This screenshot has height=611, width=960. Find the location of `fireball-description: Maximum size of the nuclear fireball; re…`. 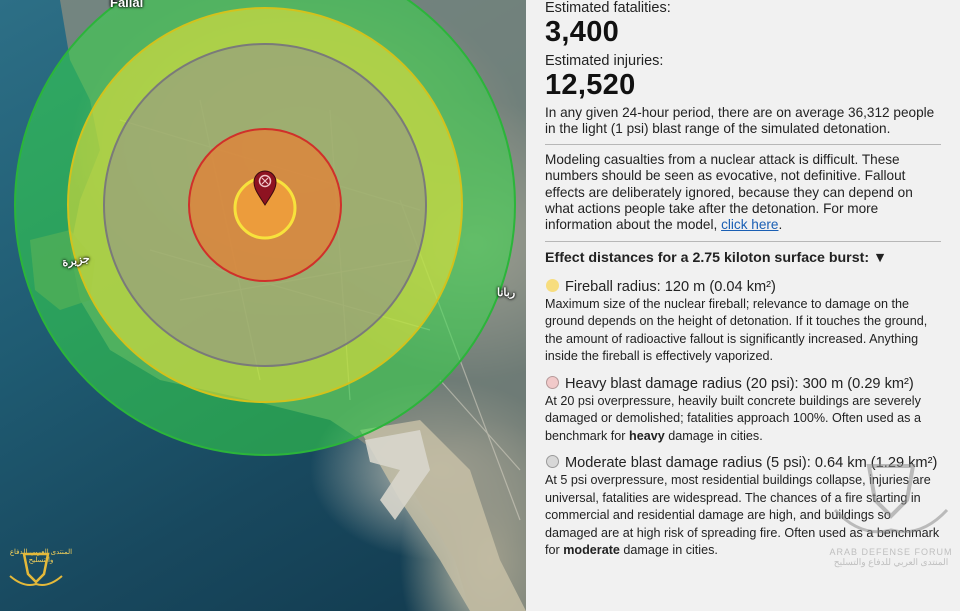

fireball-description: Maximum size of the nuclear fireball; re… is located at coordinates (736, 330).